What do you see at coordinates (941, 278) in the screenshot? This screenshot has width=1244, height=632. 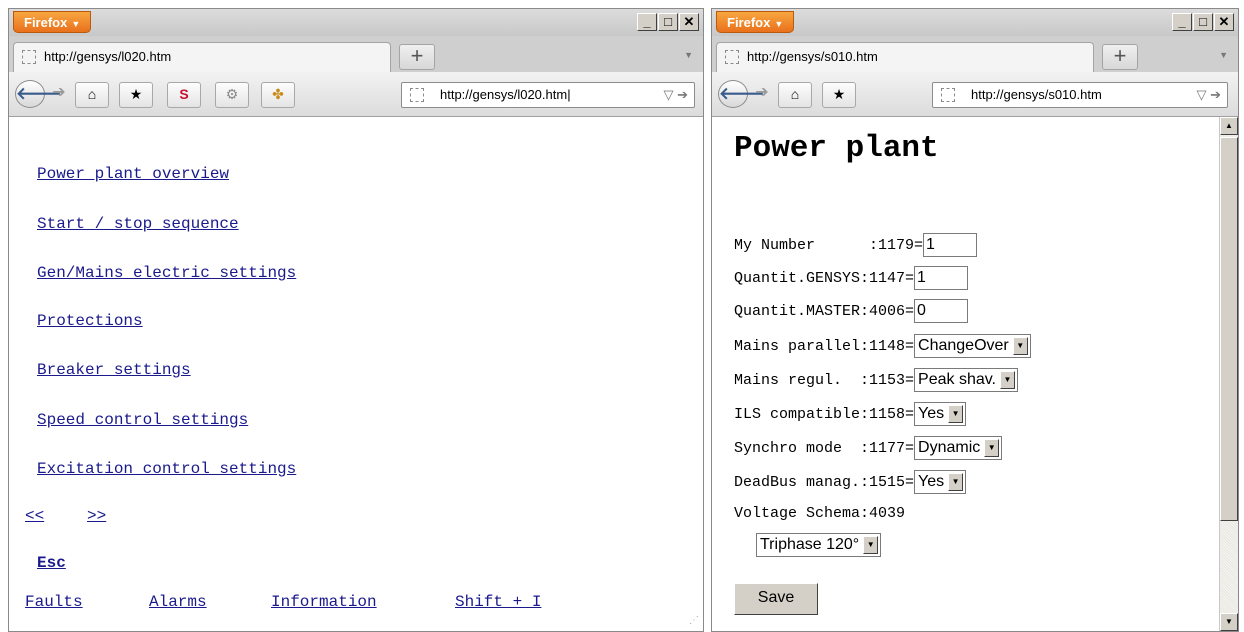 I see `quantit-gensys-input` at bounding box center [941, 278].